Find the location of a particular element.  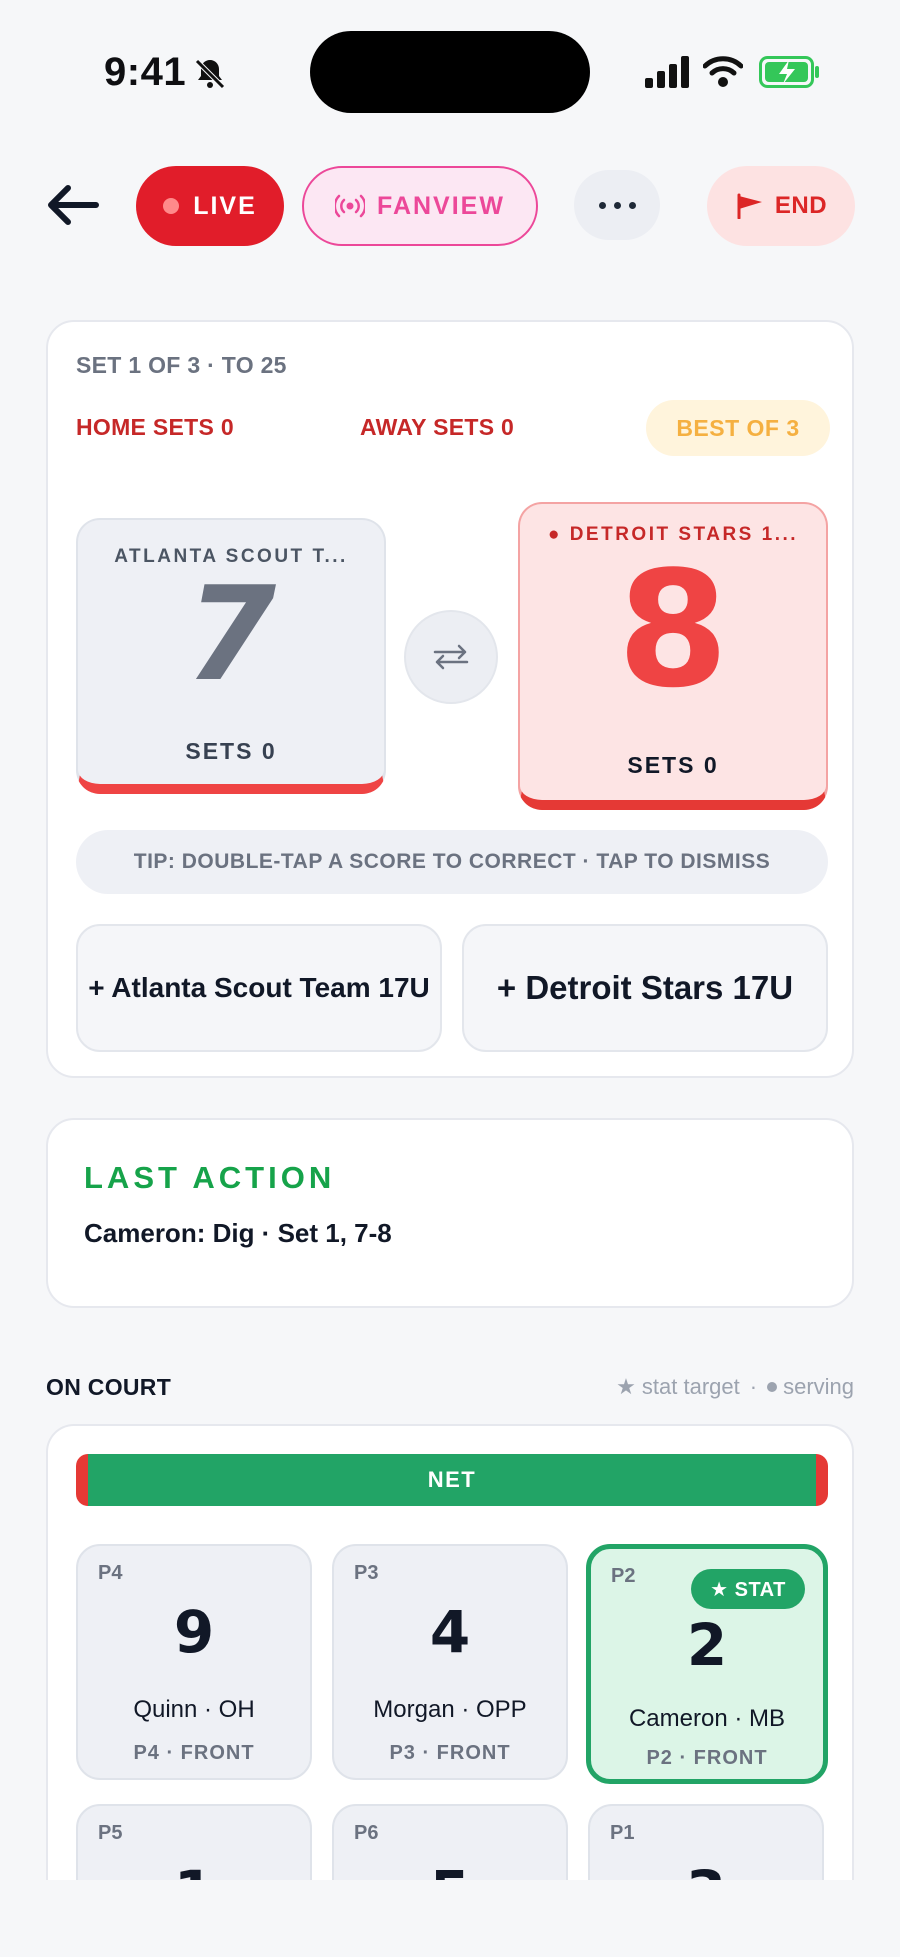

live-label: LIVE is located at coordinates (225, 205).